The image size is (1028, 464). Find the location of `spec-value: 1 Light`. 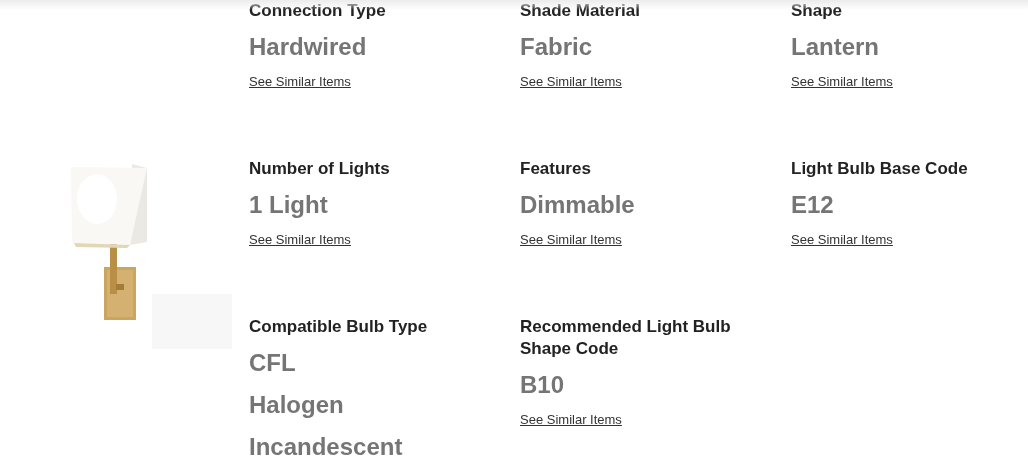

spec-value: 1 Light is located at coordinates (288, 205).